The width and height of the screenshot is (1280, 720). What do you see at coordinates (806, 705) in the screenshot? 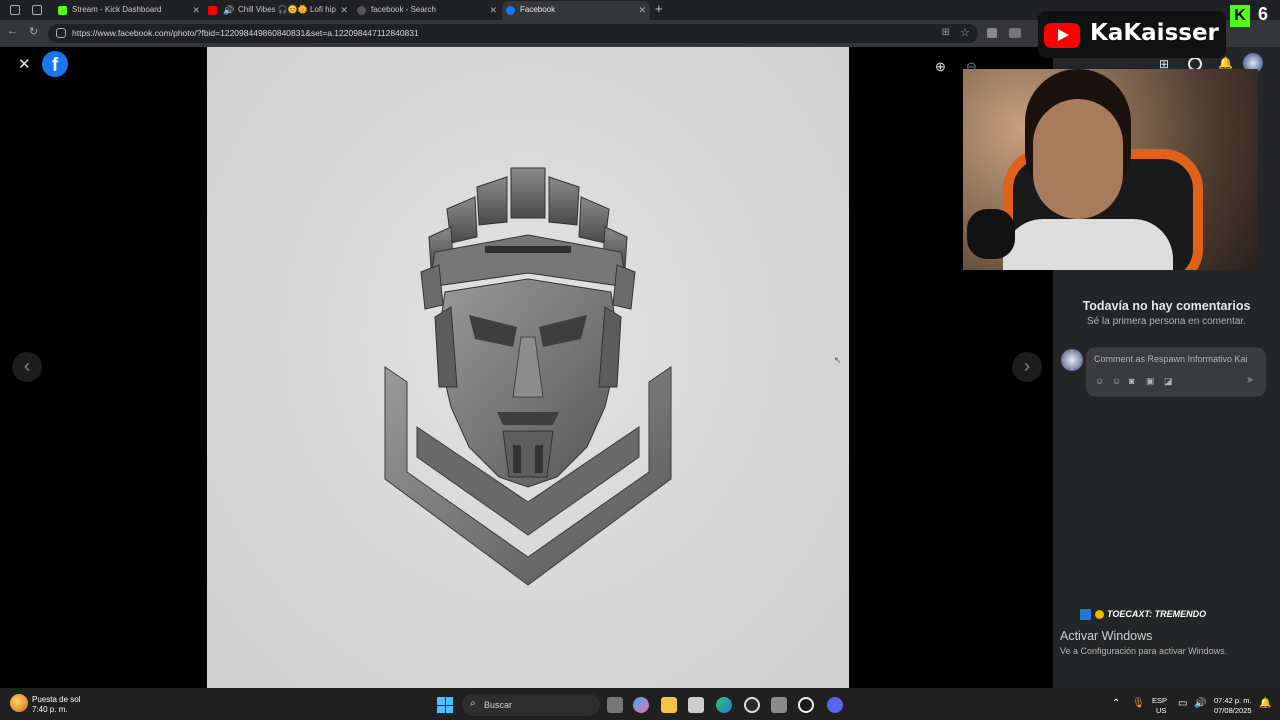
I see `obs-icon` at bounding box center [806, 705].